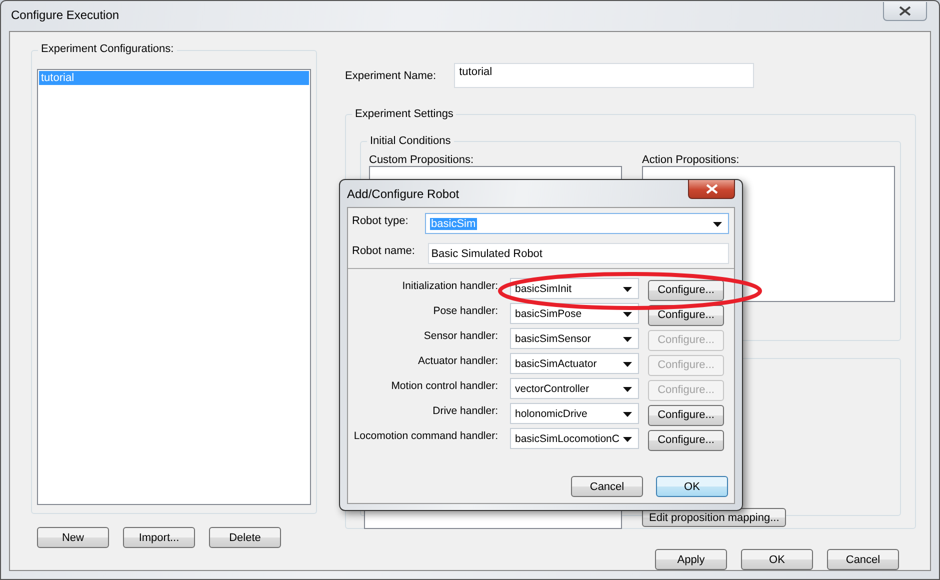  What do you see at coordinates (465, 310) in the screenshot?
I see `handler-label: Pose handler:` at bounding box center [465, 310].